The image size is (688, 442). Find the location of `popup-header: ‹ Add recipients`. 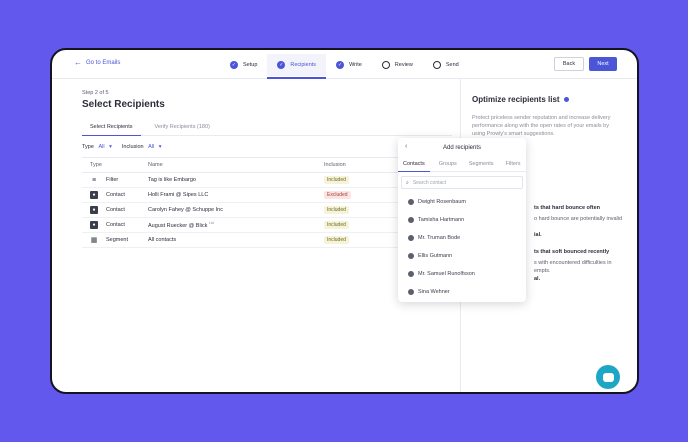

popup-header: ‹ Add recipients is located at coordinates (462, 148).